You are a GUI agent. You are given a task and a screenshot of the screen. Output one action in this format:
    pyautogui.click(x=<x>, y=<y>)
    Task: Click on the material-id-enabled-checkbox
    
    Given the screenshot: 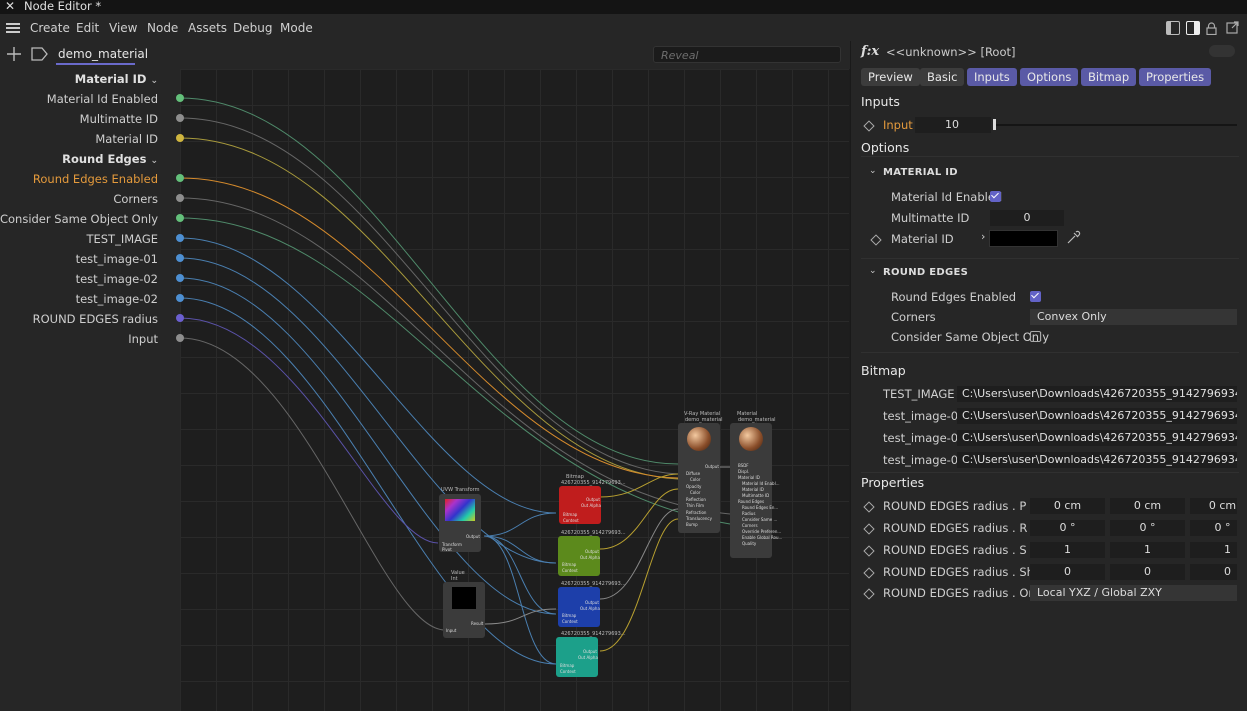 What is the action you would take?
    pyautogui.click(x=995, y=196)
    